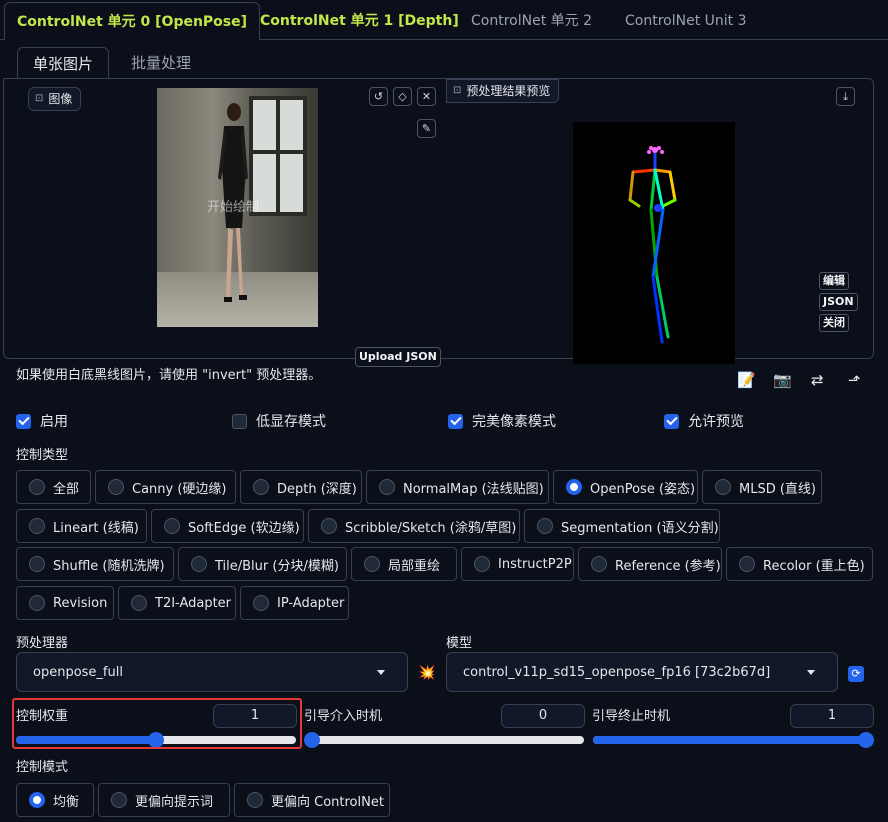 This screenshot has width=888, height=822. Describe the element at coordinates (834, 323) in the screenshot. I see `close-button: 关闭` at that location.